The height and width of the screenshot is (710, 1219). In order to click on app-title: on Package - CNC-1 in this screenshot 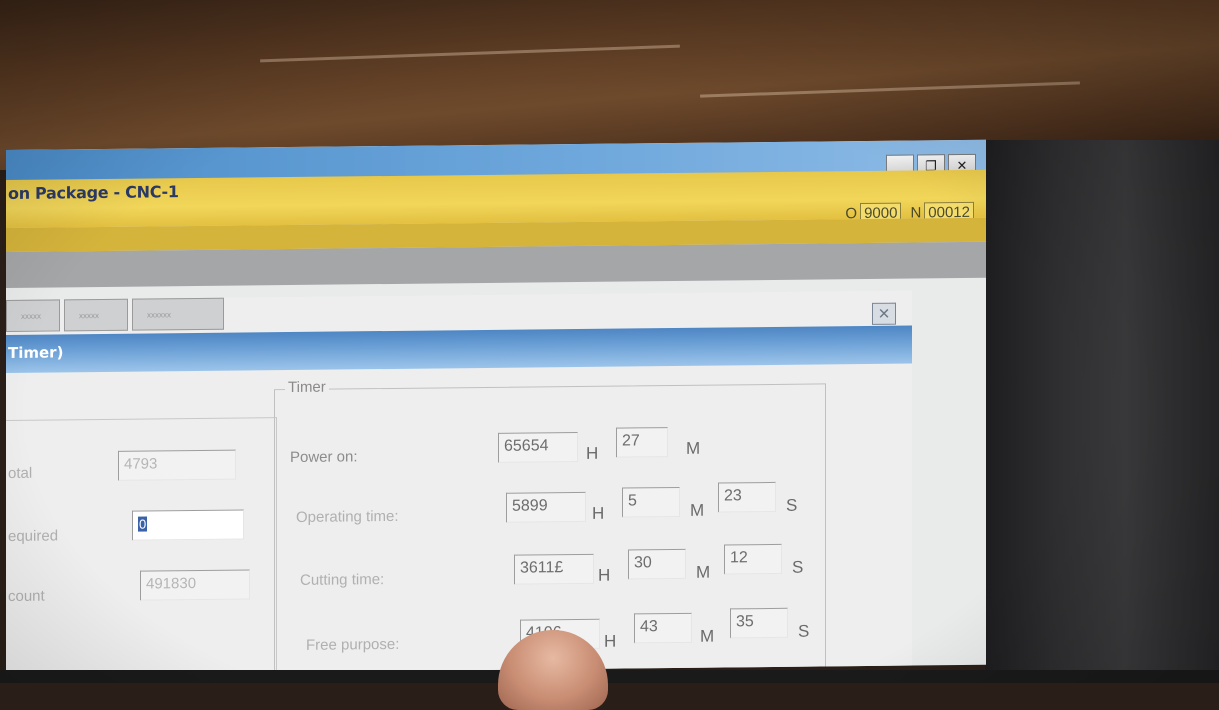, I will do `click(93, 192)`.